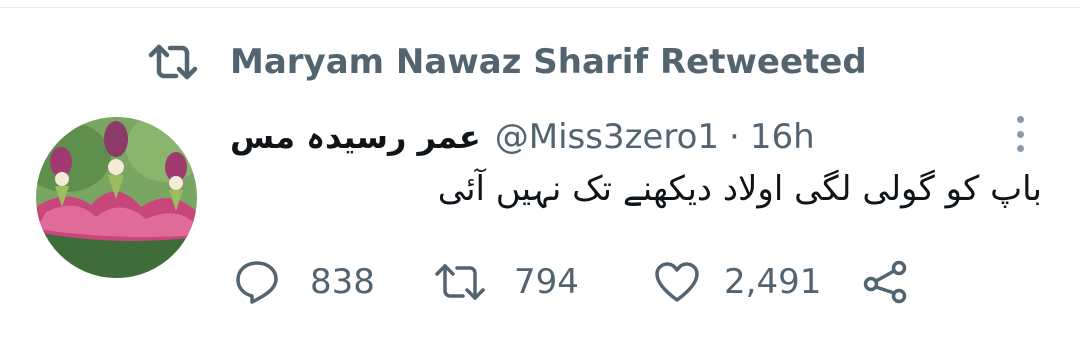 Image resolution: width=1080 pixels, height=340 pixels. Describe the element at coordinates (739, 189) in the screenshot. I see `tweet-text: باپ کو گولی لگی اولاد دیکھنے تک نہیں آئی` at that location.